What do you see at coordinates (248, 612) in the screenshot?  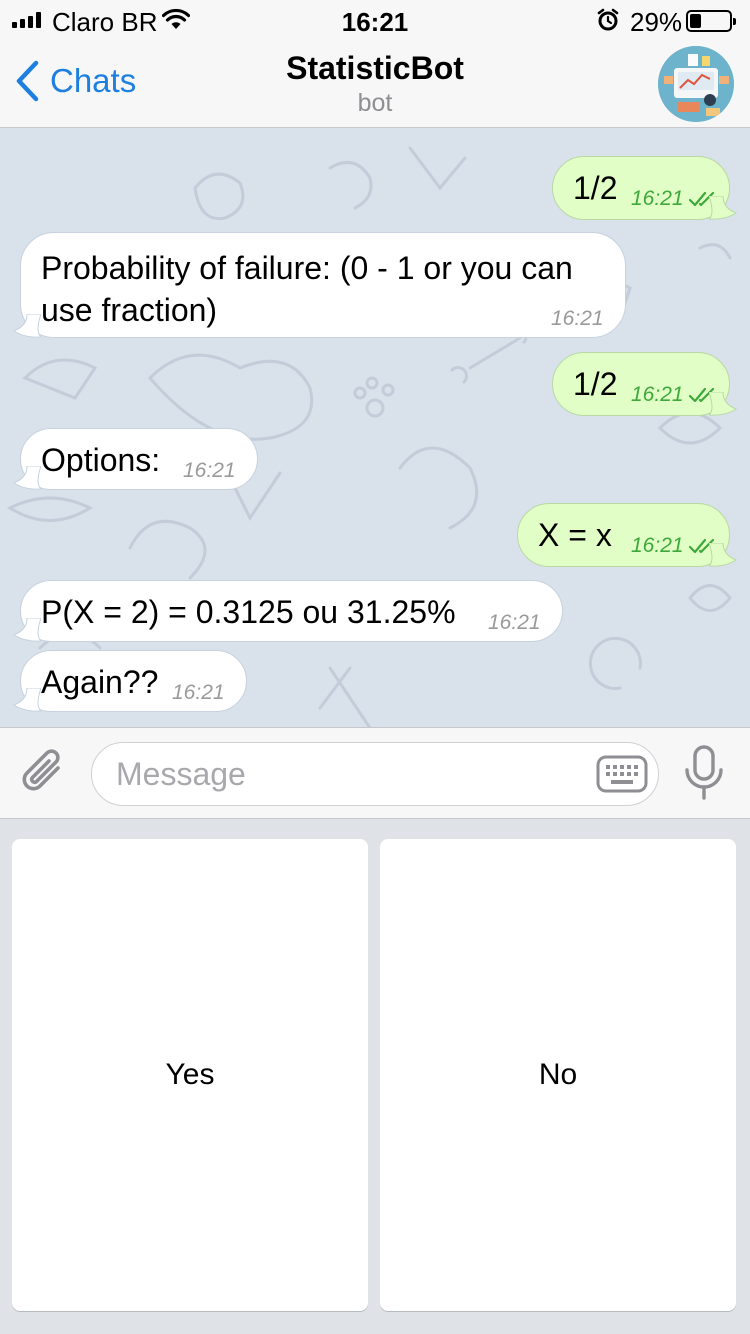 I see `message-text: P(X = 2) = 0.3125 ou 31.25%` at bounding box center [248, 612].